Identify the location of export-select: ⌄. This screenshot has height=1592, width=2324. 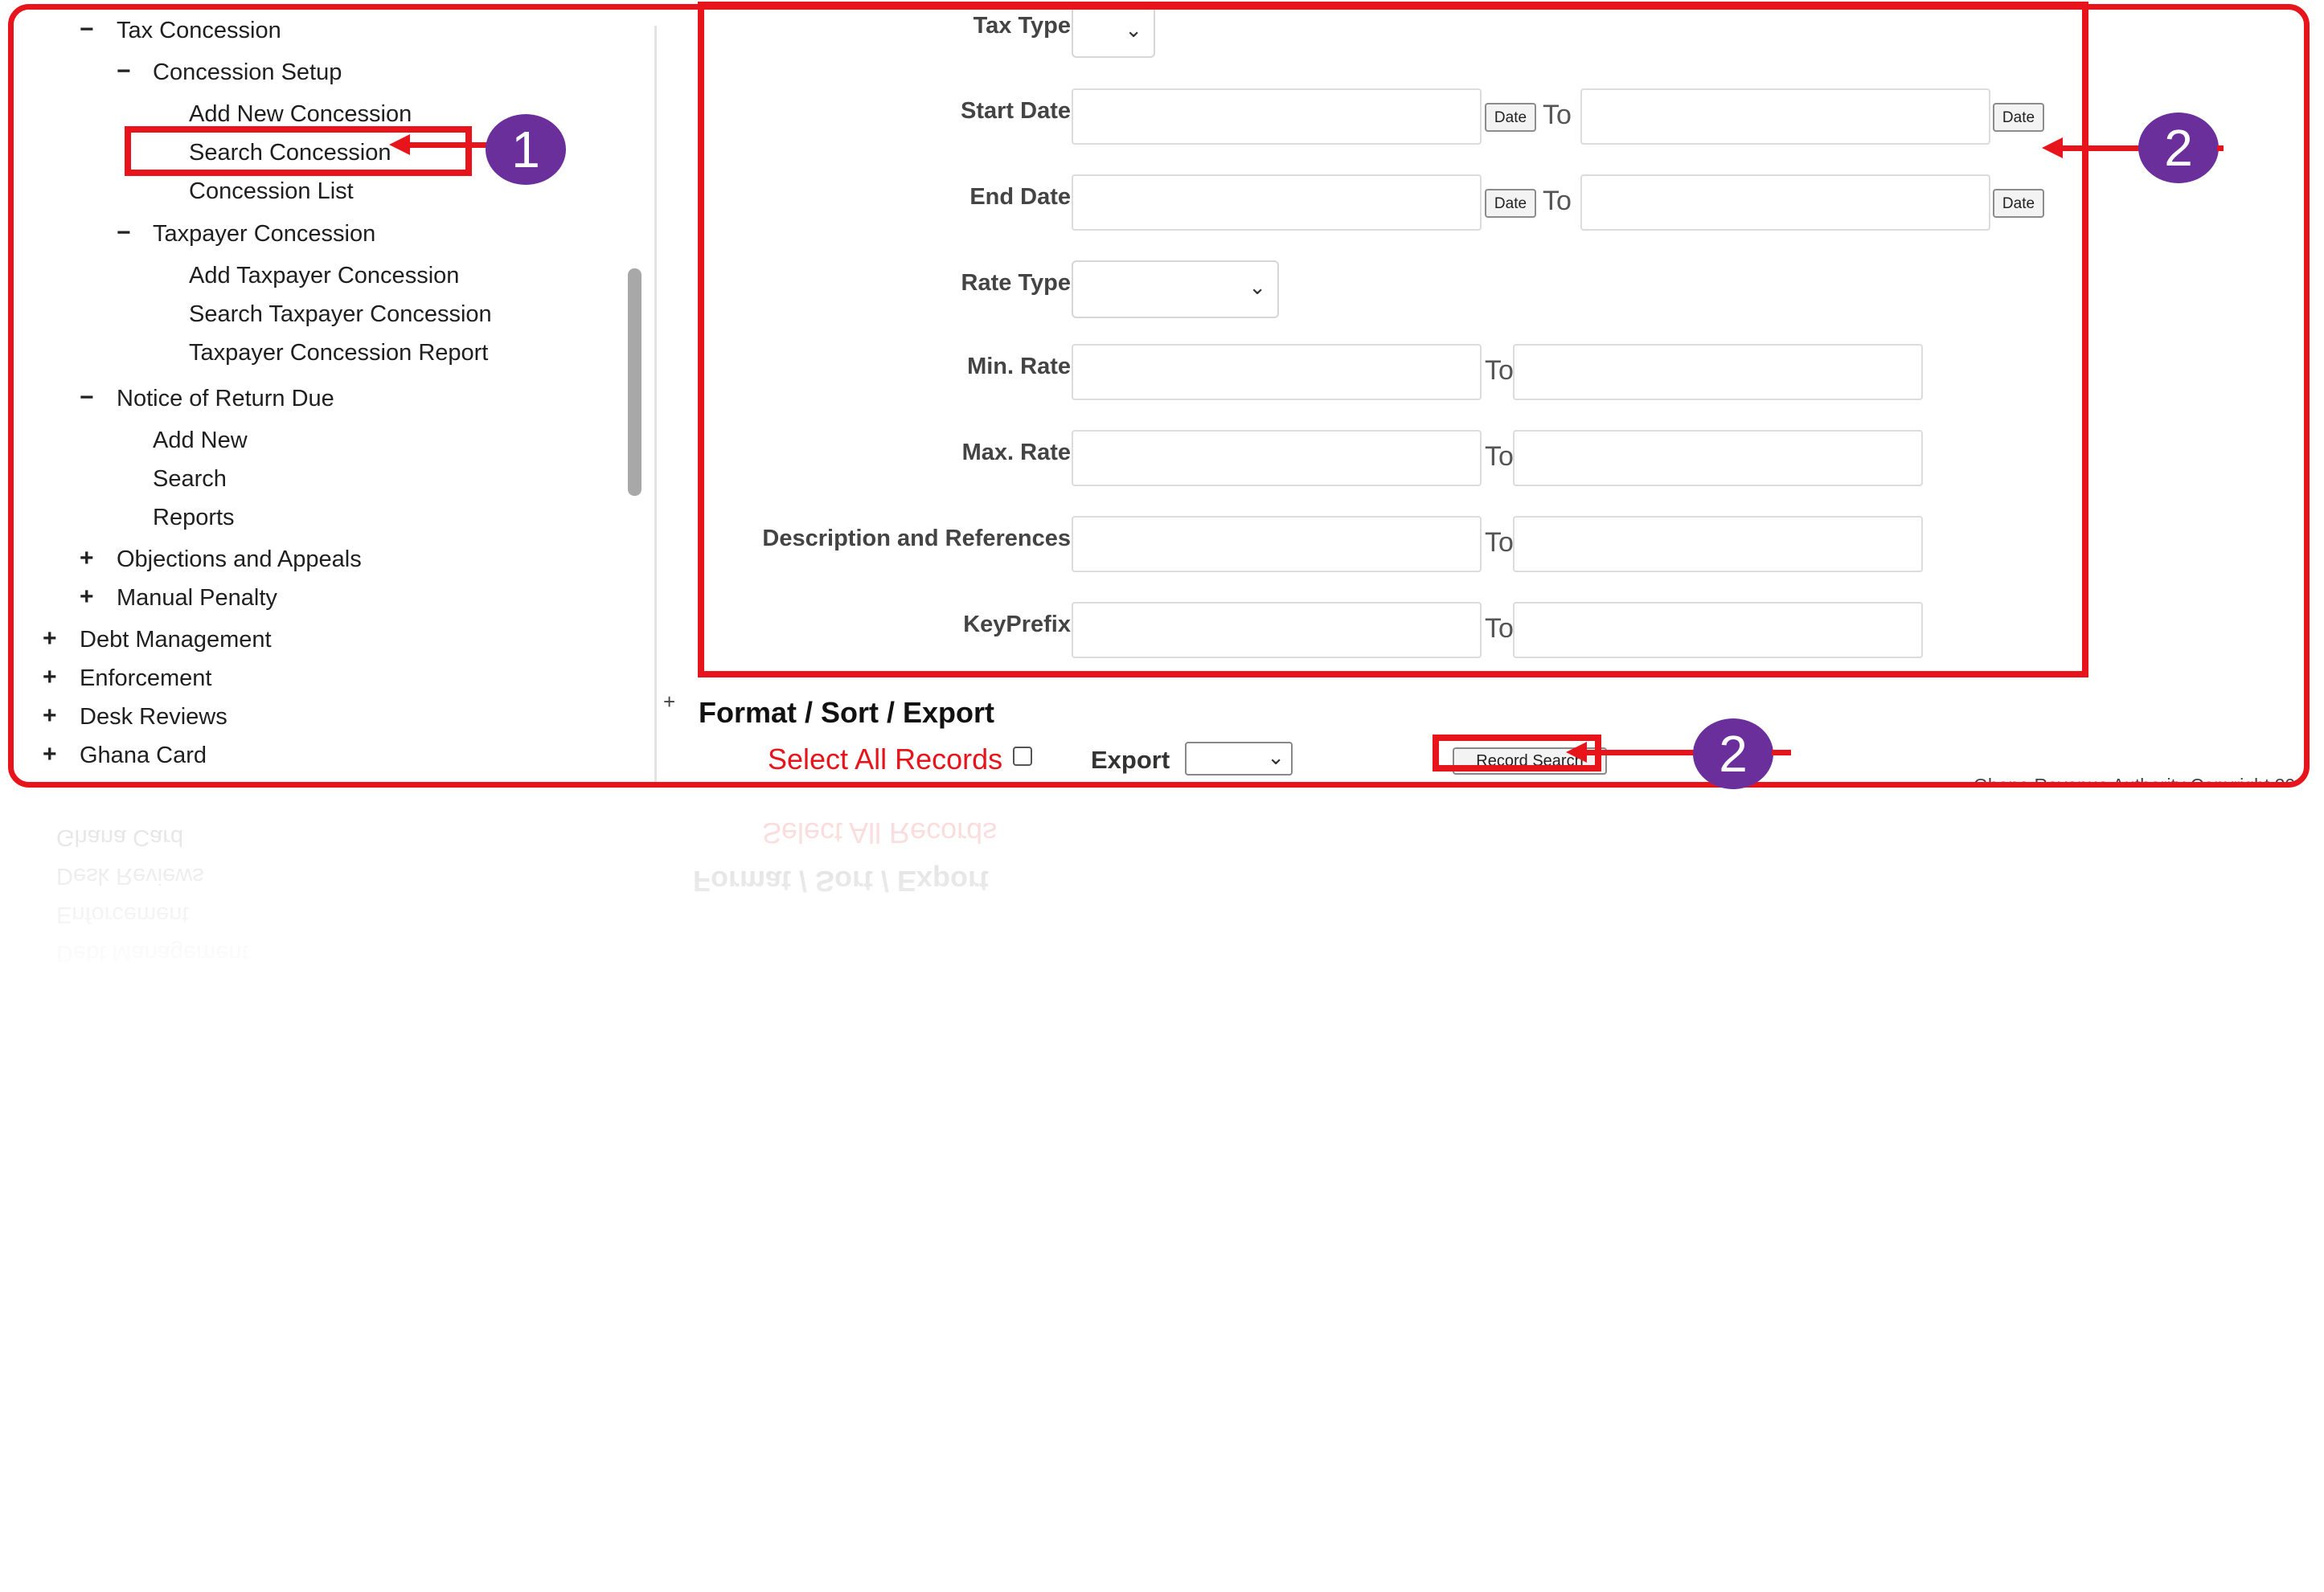
(1239, 759).